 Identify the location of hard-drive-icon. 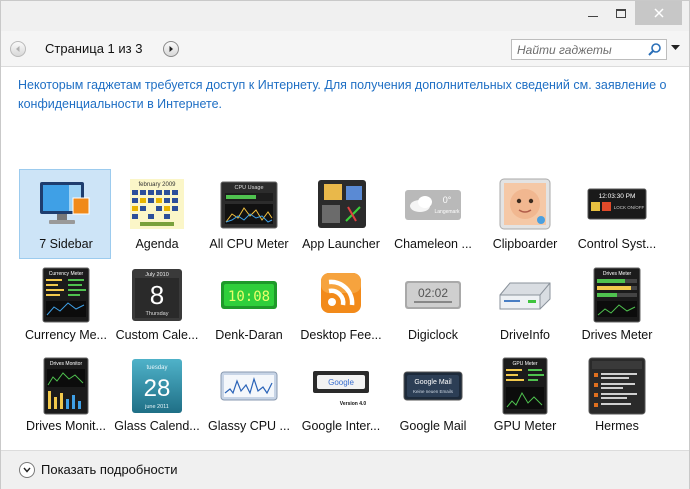
(525, 295).